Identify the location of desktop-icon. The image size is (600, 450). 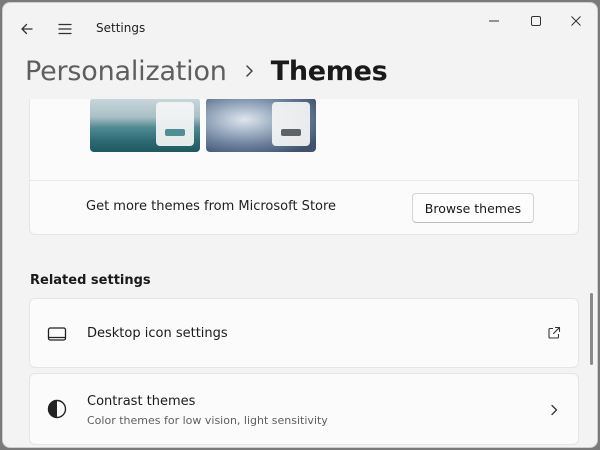
(57, 334).